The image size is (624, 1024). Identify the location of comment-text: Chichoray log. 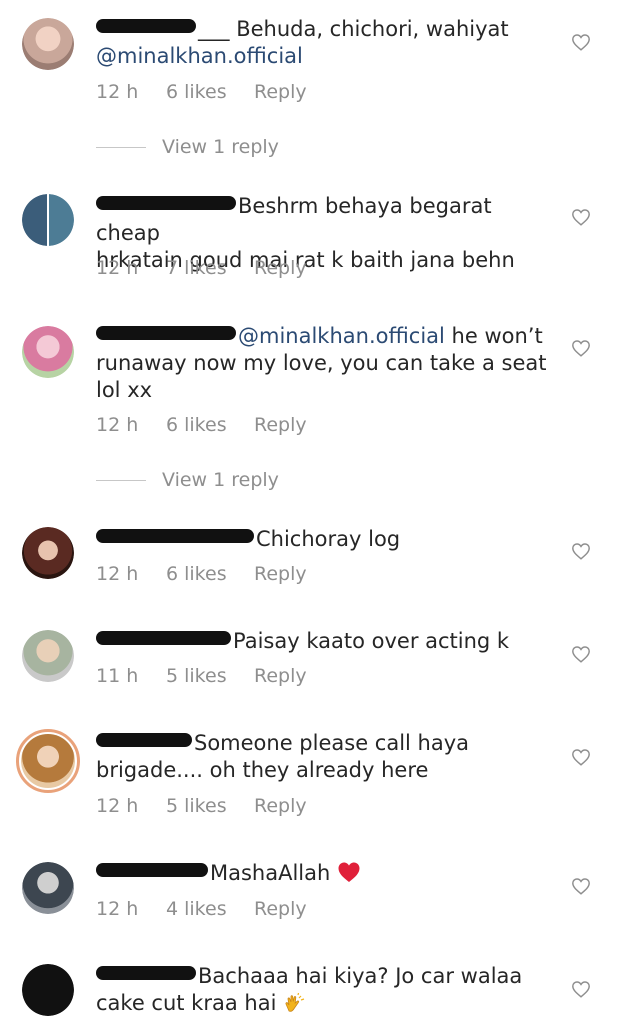
(326, 539).